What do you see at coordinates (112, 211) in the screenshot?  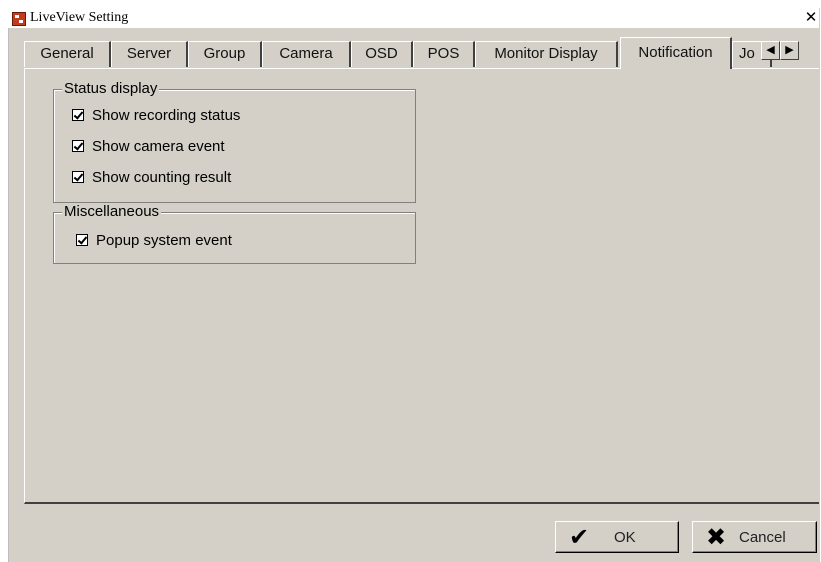 I see `miscellaneous-legend: Miscellaneous` at bounding box center [112, 211].